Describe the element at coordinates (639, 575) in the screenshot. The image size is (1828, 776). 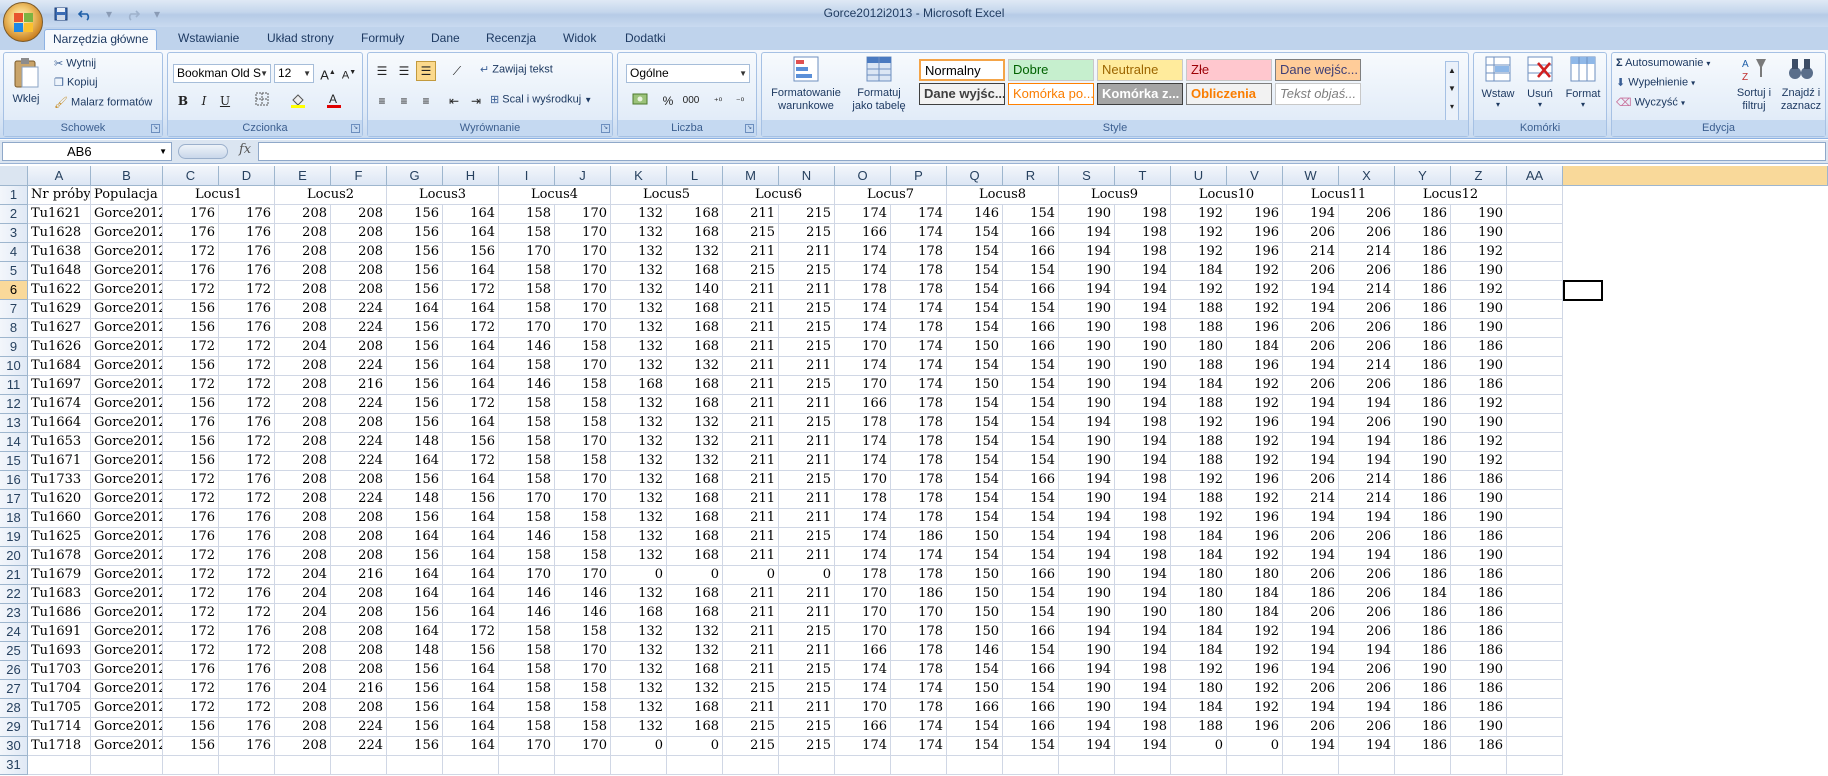
I see `cell: 0` at that location.